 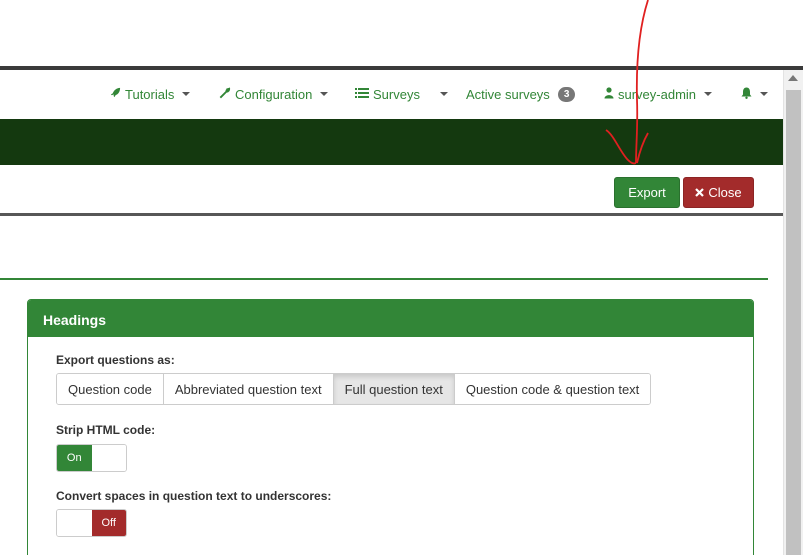 What do you see at coordinates (401, 33) in the screenshot?
I see `top-blank-area` at bounding box center [401, 33].